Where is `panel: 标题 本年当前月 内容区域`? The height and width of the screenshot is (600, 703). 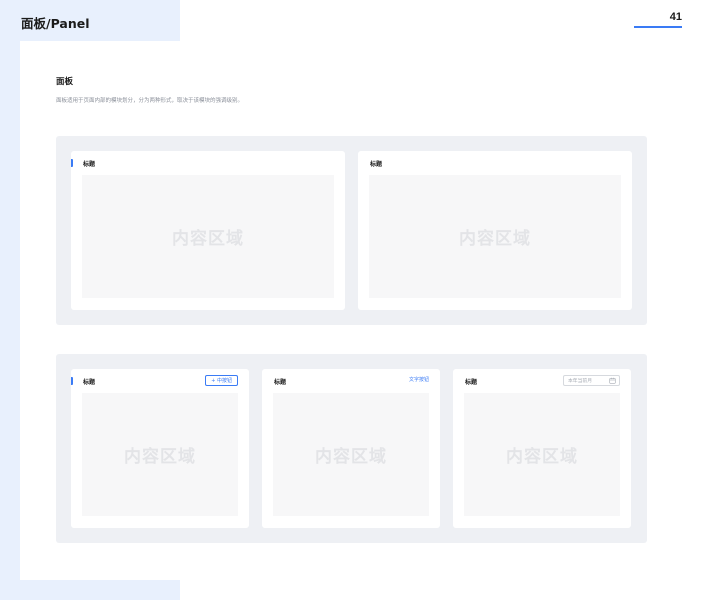
panel: 标题 本年当前月 内容区域 is located at coordinates (542, 448).